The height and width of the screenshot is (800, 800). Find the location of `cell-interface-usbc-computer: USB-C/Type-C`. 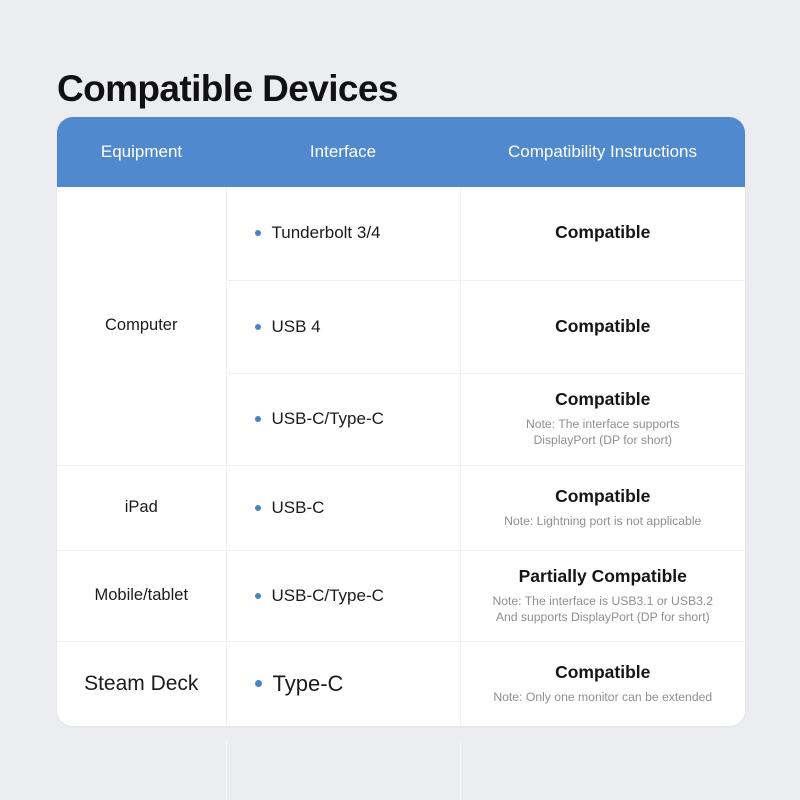

cell-interface-usbc-computer: USB-C/Type-C is located at coordinates (343, 418).